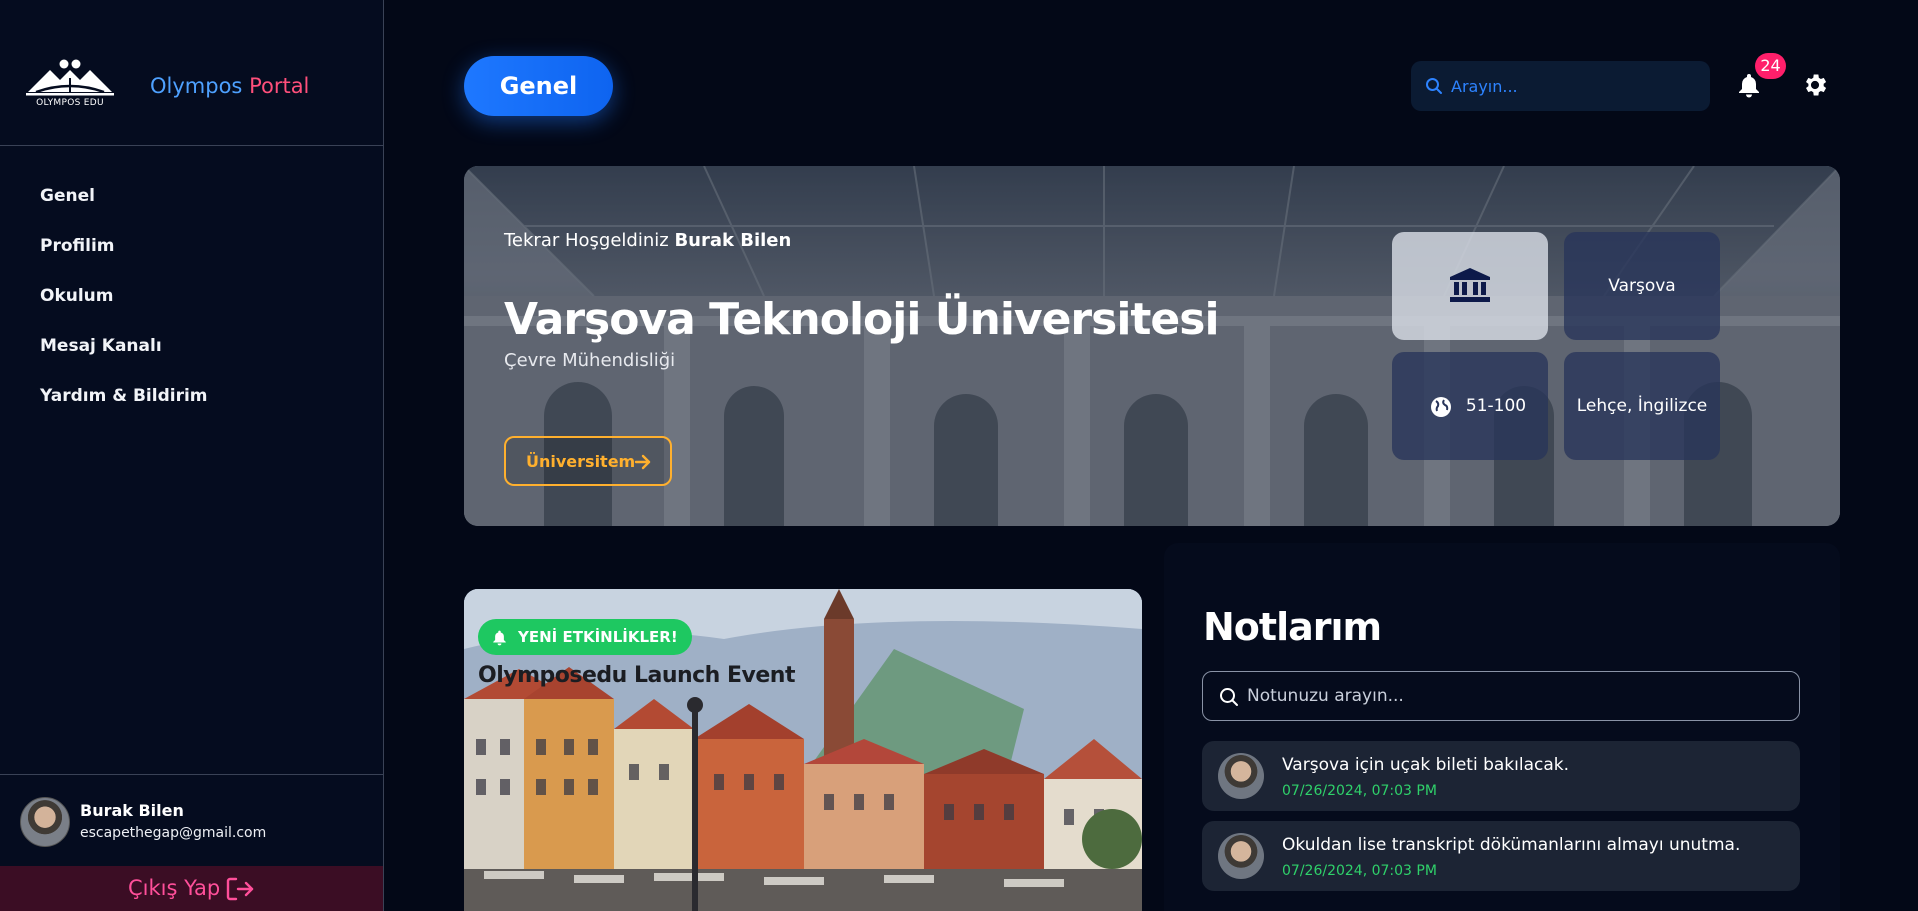 This screenshot has width=1918, height=911. Describe the element at coordinates (191, 73) in the screenshot. I see `brand-header: OLYMPOS EDU Olympos Portal` at that location.